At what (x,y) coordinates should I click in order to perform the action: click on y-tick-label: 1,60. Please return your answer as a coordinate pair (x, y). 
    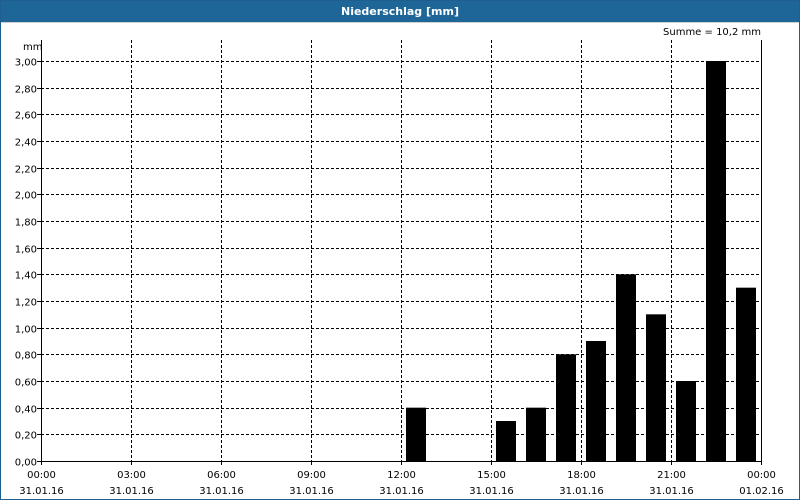
    Looking at the image, I should click on (26, 250).